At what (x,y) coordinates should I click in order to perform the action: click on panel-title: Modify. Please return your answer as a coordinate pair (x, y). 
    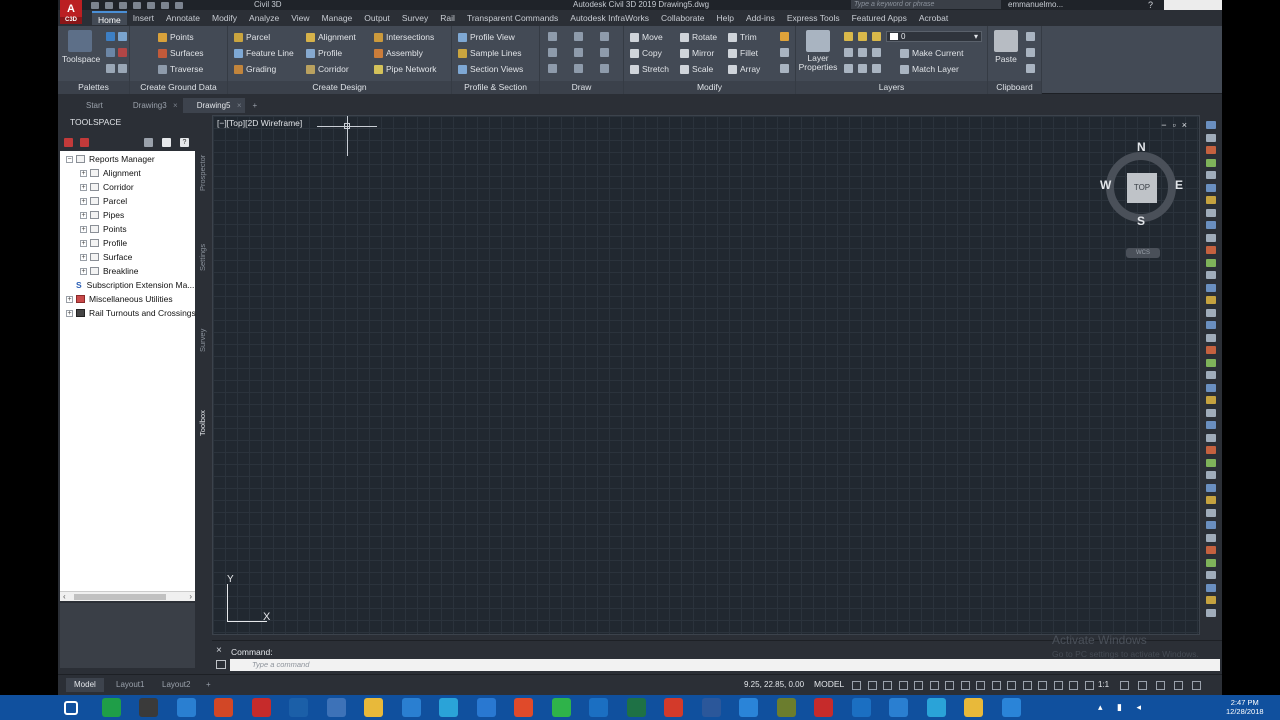
    Looking at the image, I should click on (709, 87).